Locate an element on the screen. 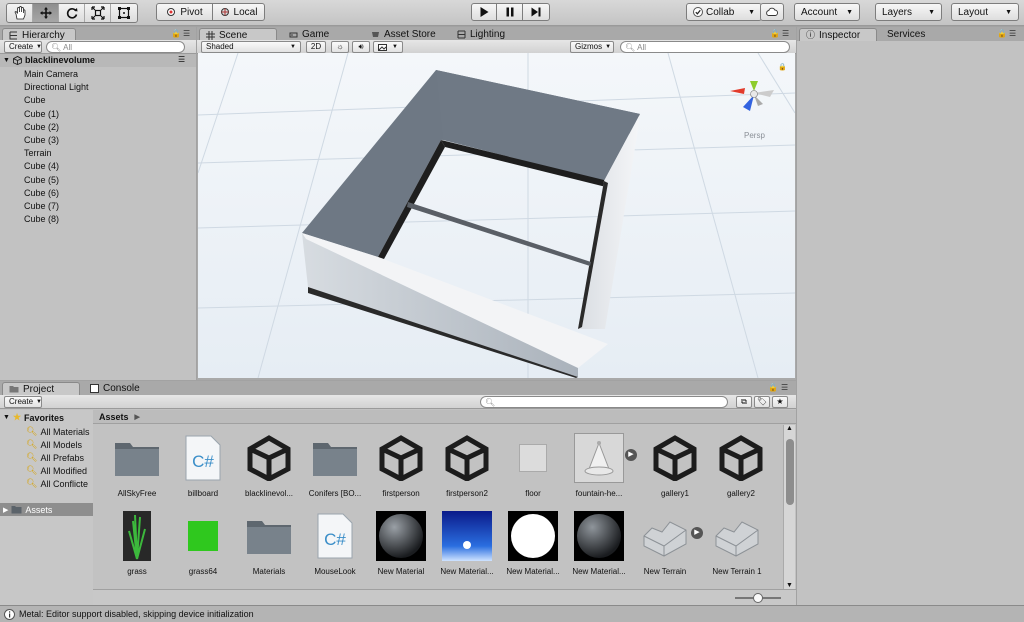  hierarchy-item: Terrain is located at coordinates (56, 153).